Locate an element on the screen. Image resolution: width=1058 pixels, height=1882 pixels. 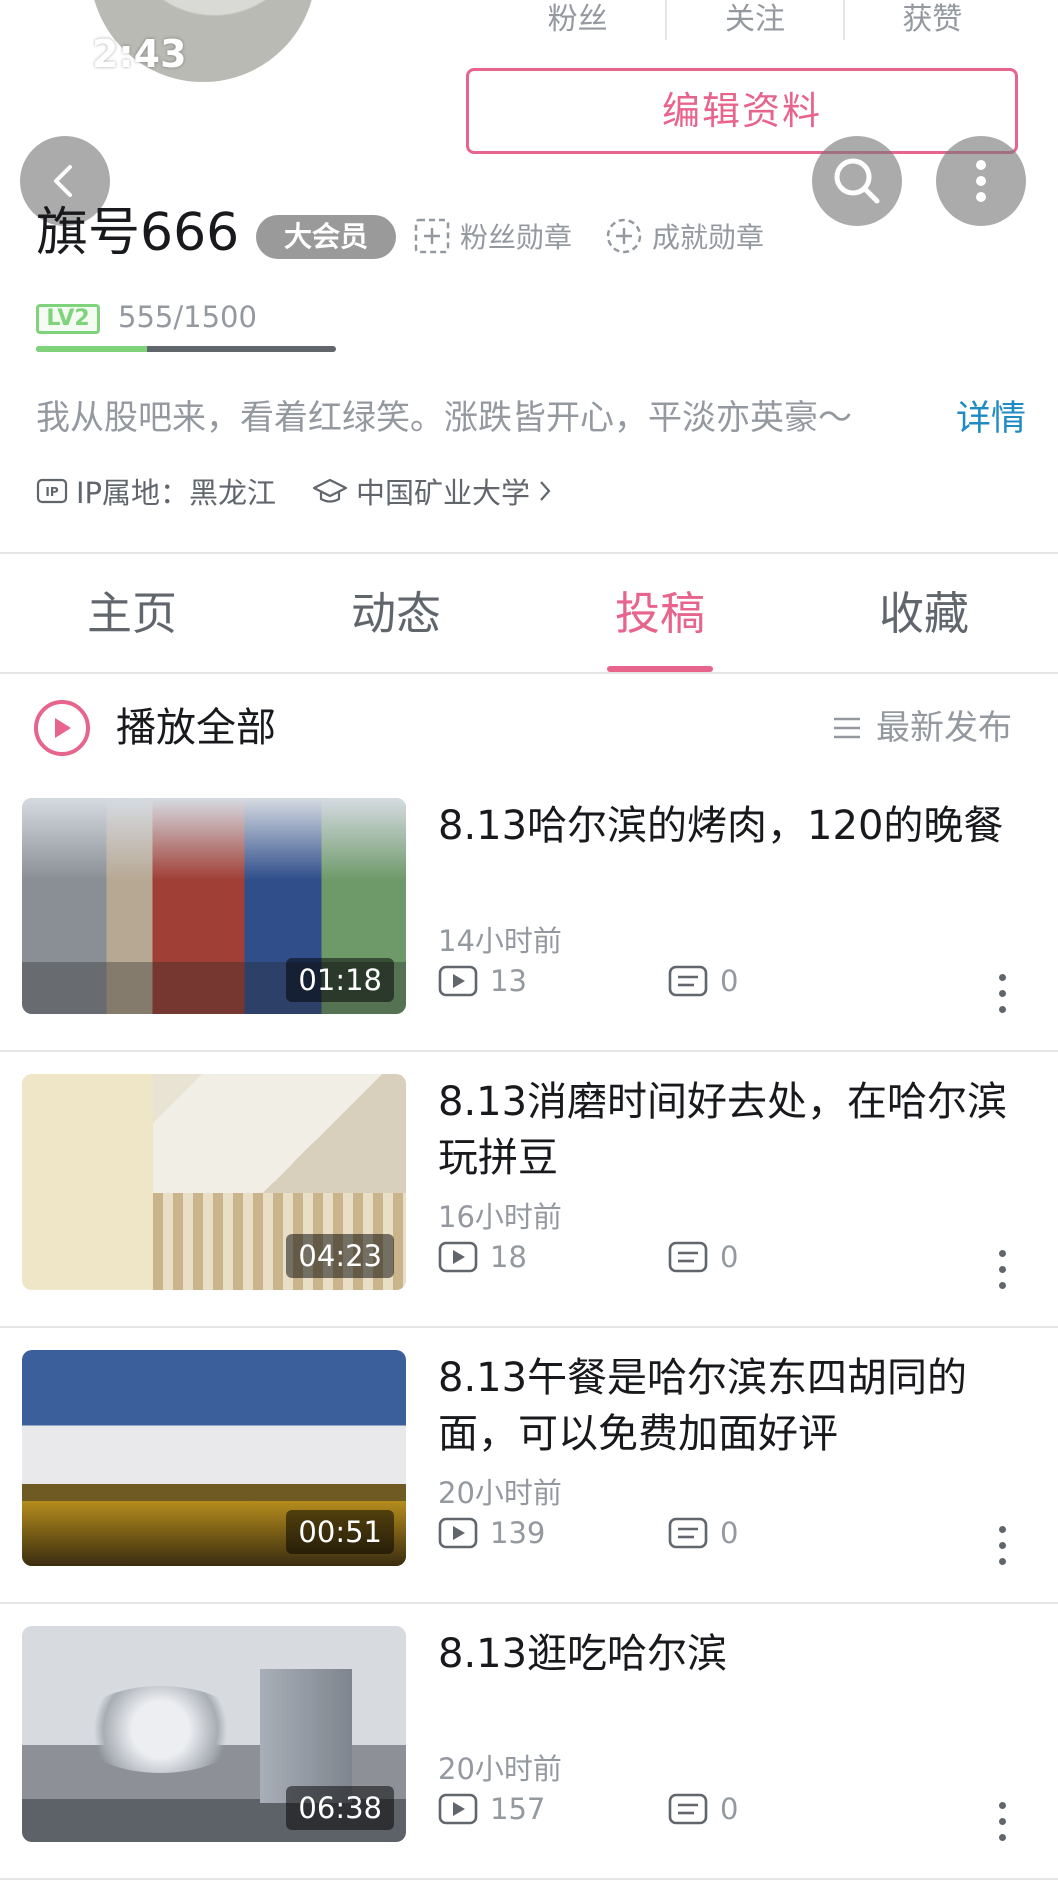
more-options-button is located at coordinates (981, 181).